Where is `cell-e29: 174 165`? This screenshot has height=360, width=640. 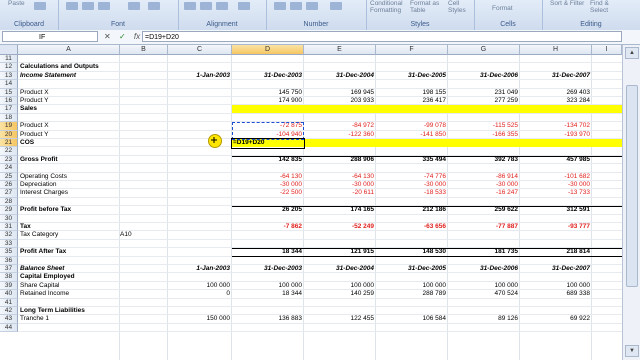 cell-e29: 174 165 is located at coordinates (339, 210).